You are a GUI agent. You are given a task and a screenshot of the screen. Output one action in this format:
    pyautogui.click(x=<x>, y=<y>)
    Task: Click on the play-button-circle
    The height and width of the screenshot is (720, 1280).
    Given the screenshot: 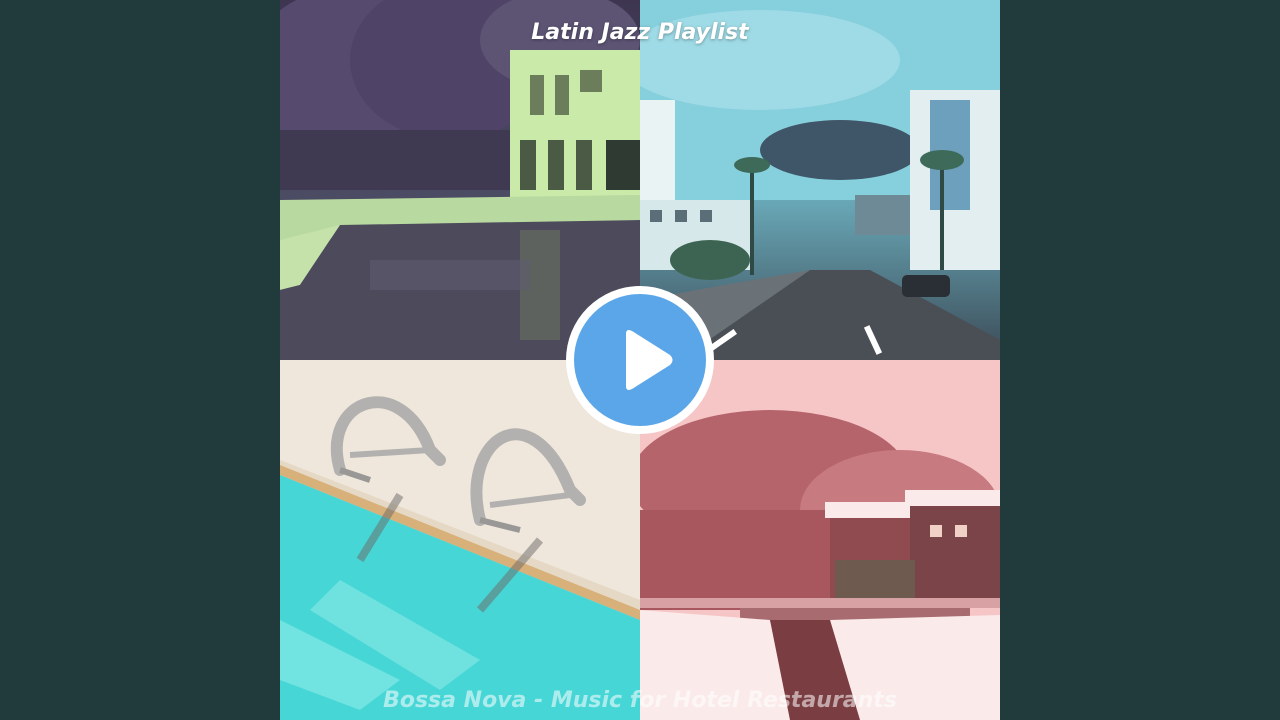 What is the action you would take?
    pyautogui.click(x=640, y=360)
    